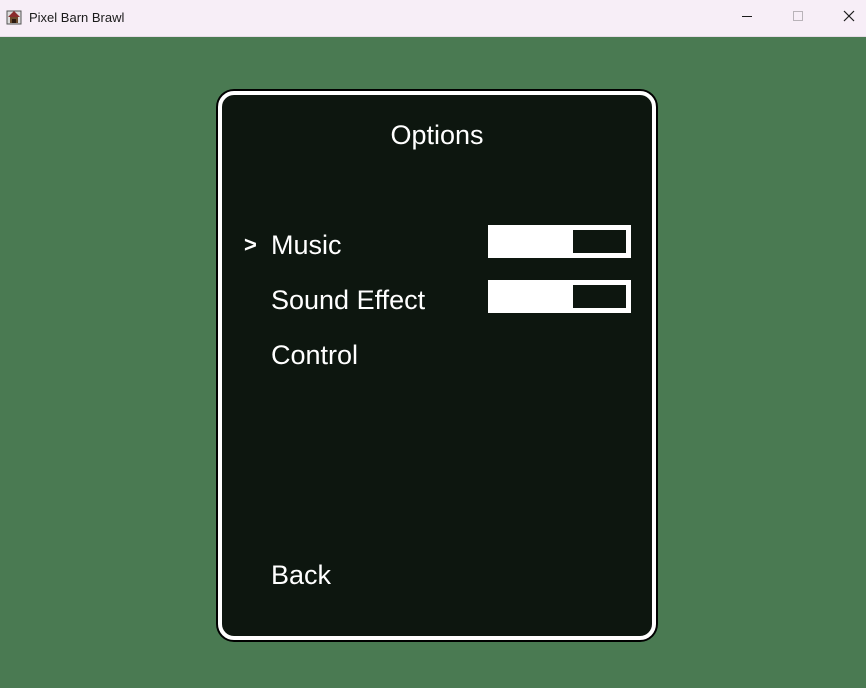 The image size is (866, 688). I want to click on app-icon, so click(14, 17).